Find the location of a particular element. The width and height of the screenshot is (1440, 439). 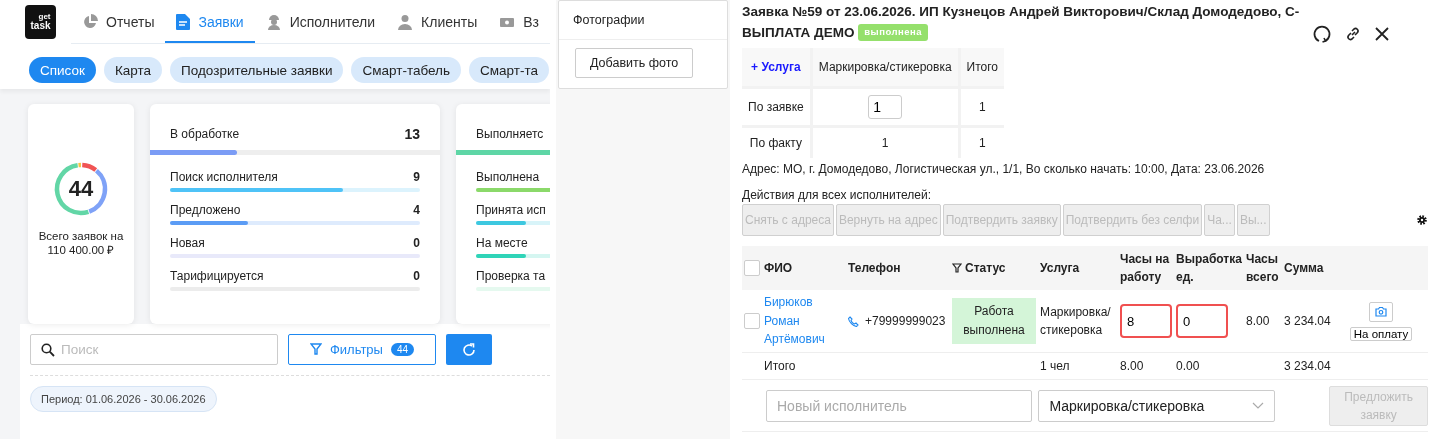

settings-icon is located at coordinates (1422, 220).